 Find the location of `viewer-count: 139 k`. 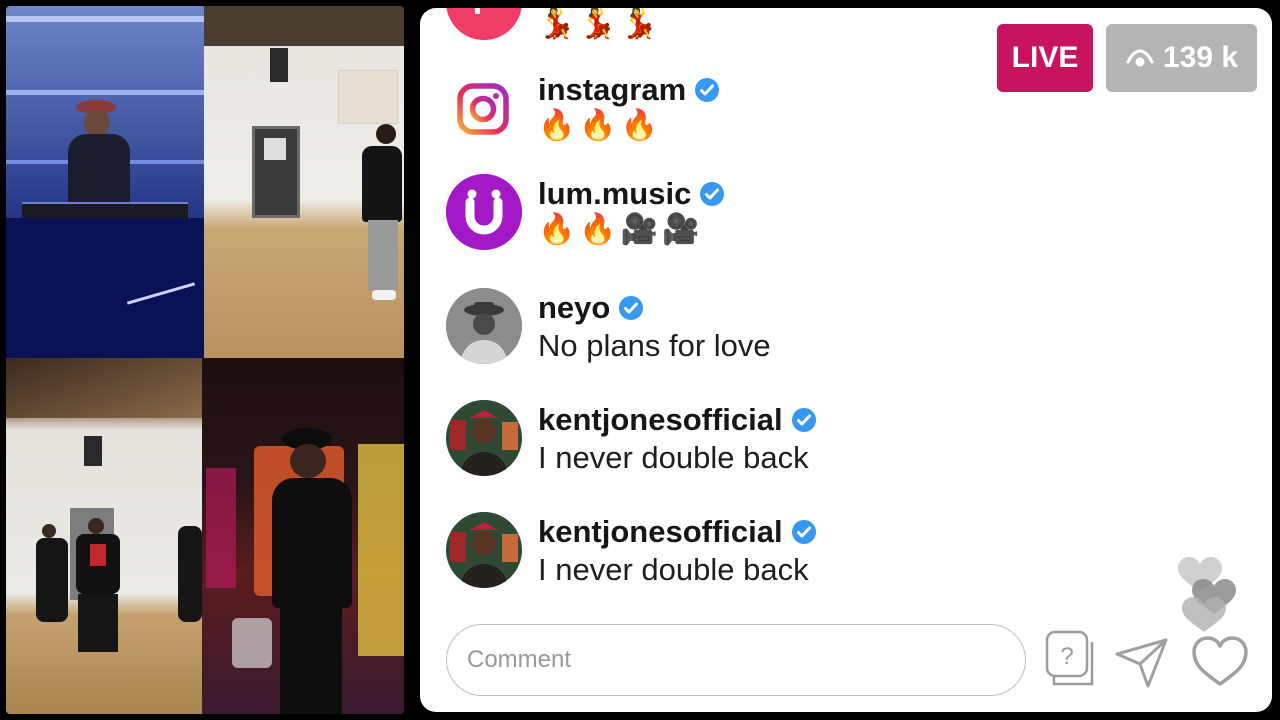

viewer-count: 139 k is located at coordinates (1200, 57).